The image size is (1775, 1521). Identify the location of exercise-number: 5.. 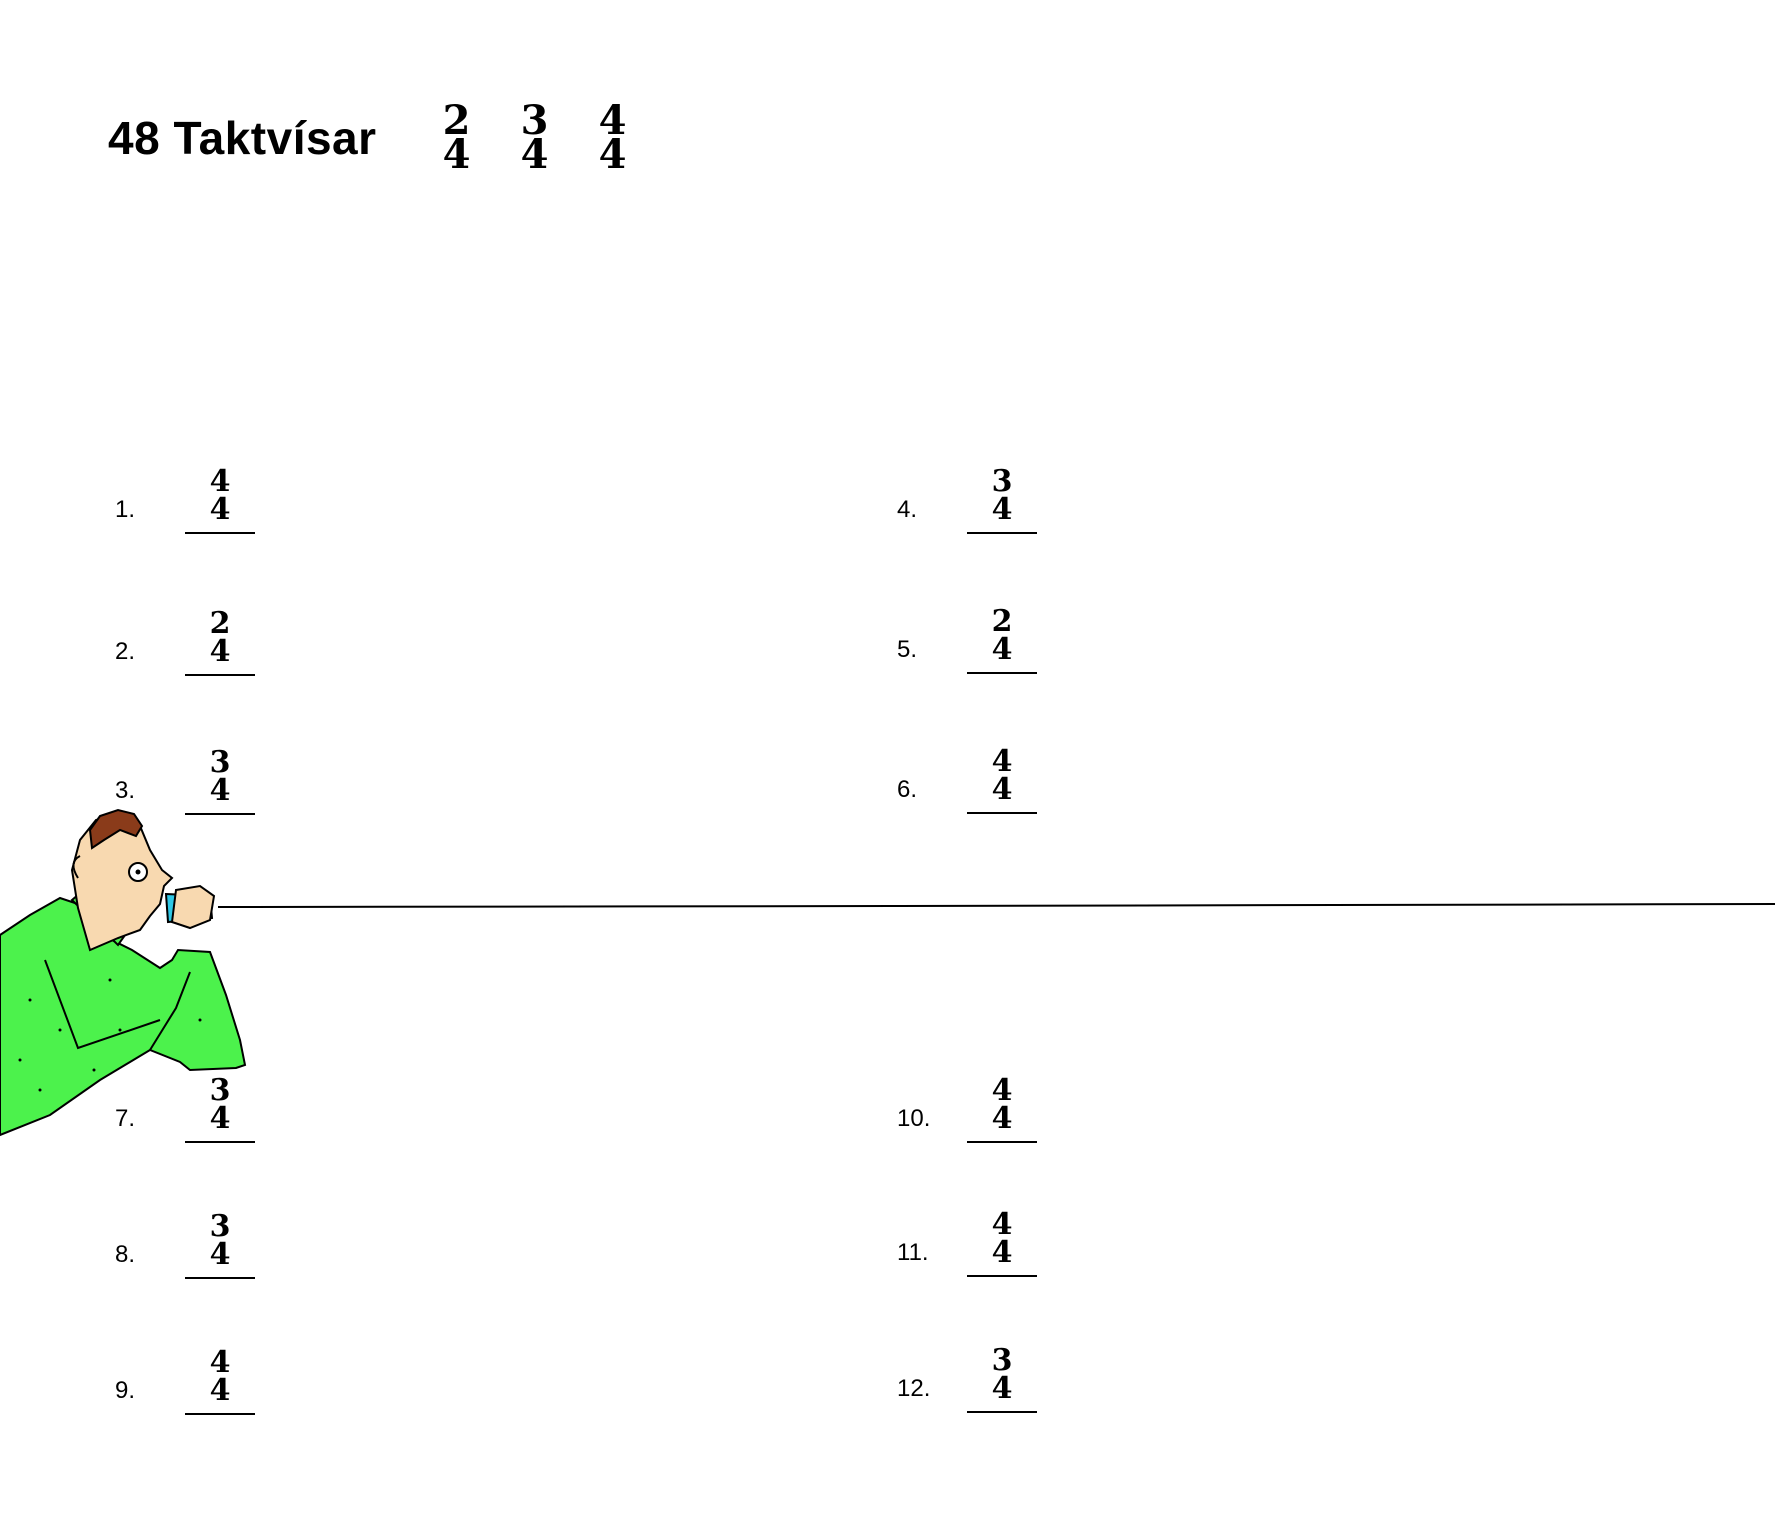
(907, 649).